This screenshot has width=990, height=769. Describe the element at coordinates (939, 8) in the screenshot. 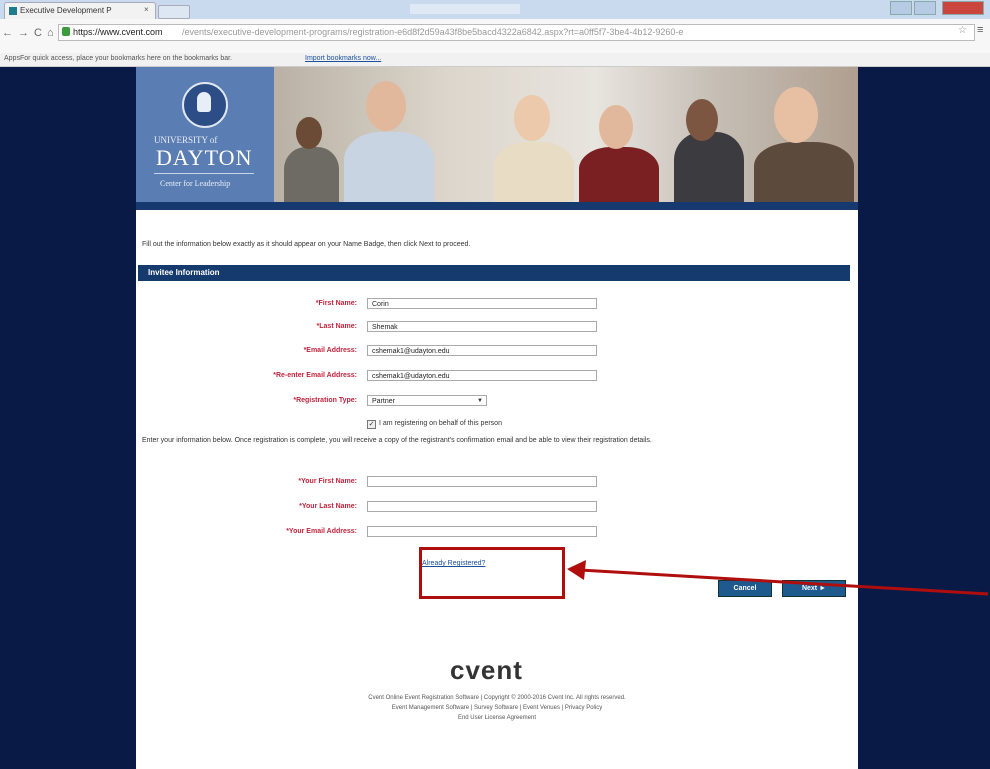

I see `window-controls` at that location.